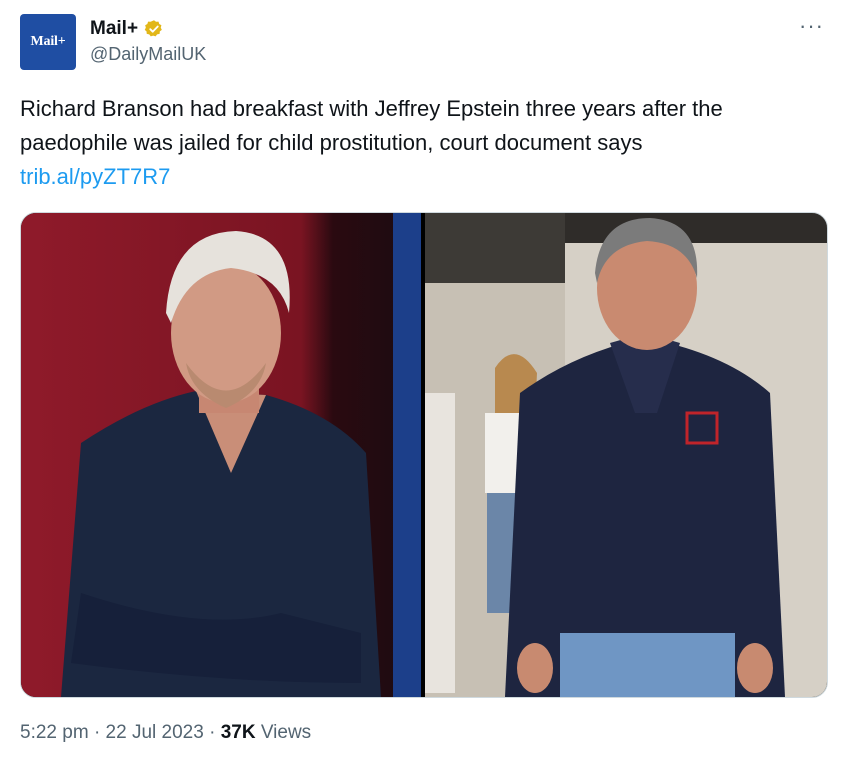 The width and height of the screenshot is (848, 760). What do you see at coordinates (148, 41) in the screenshot?
I see `account-names: Mail+ @DailyMailUK` at bounding box center [148, 41].